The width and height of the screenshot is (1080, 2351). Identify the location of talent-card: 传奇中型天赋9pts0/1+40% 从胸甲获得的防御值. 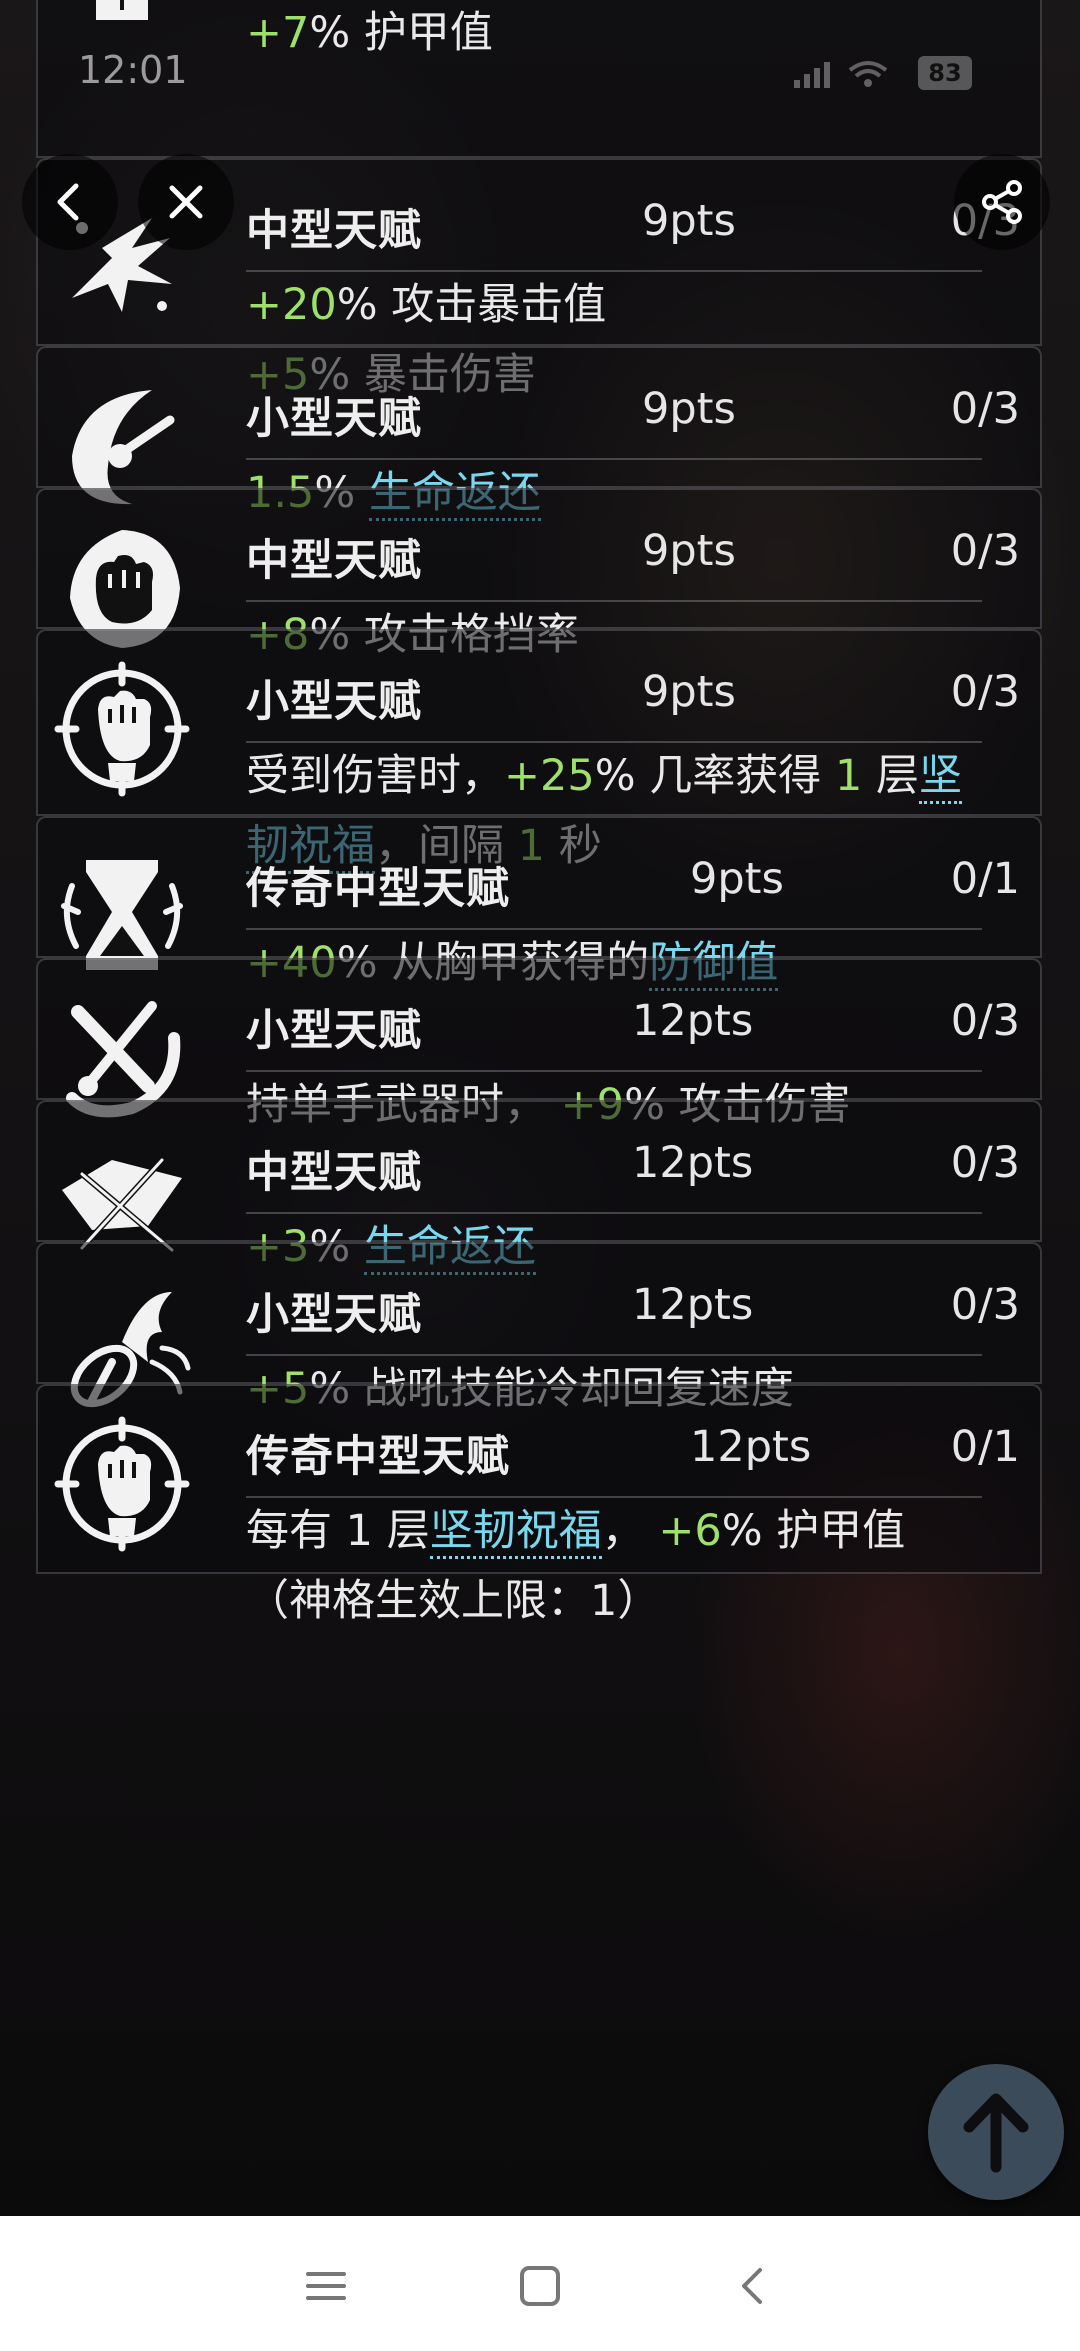
(539, 903).